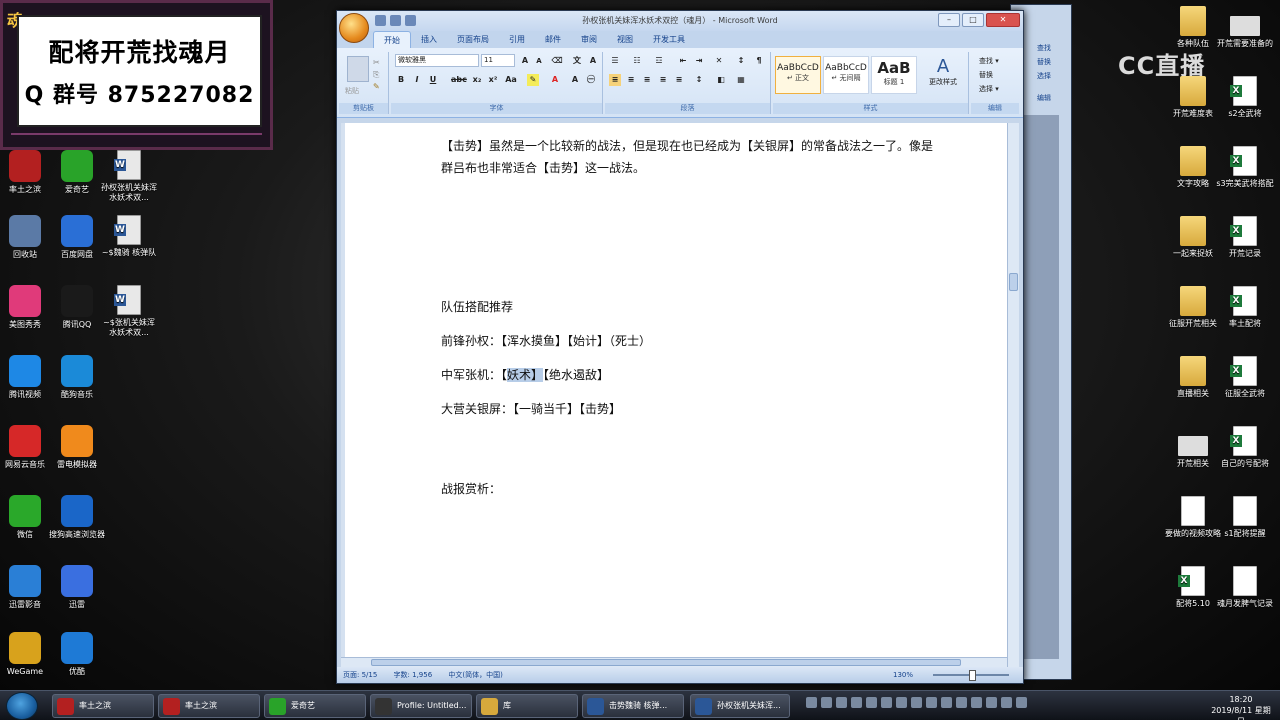  I want to click on tab-view: 视图, so click(625, 39).